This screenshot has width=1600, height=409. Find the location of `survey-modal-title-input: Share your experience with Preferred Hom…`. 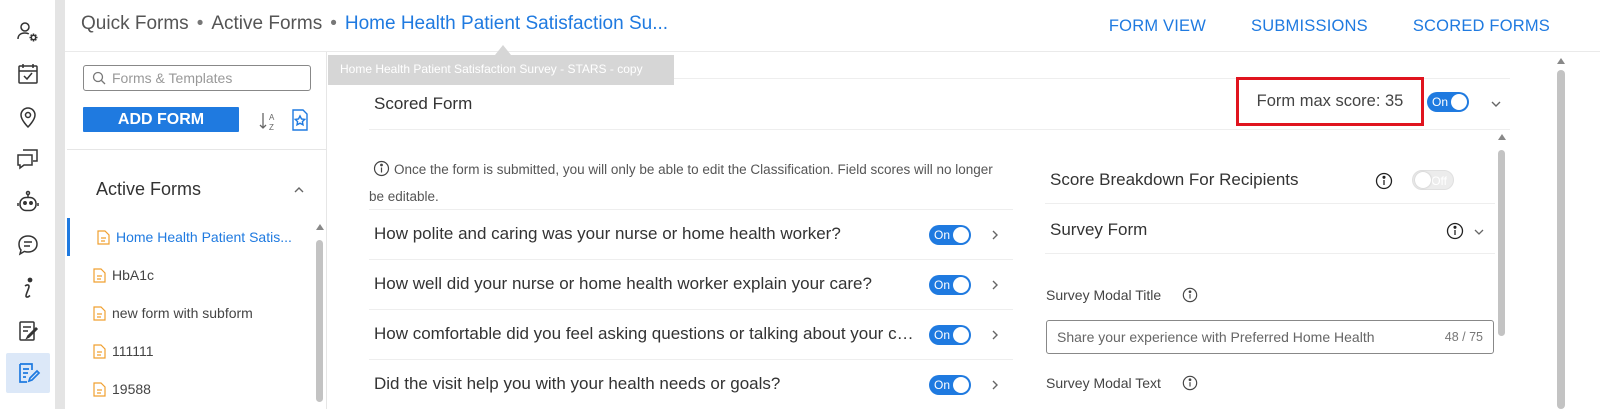

survey-modal-title-input: Share your experience with Preferred Hom… is located at coordinates (1270, 337).